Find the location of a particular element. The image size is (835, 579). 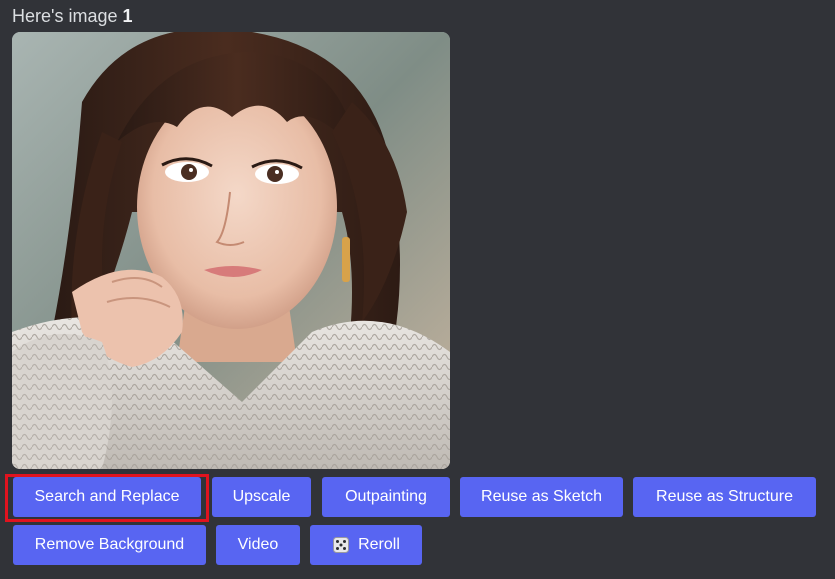

upscale-button: Upscale is located at coordinates (261, 497).